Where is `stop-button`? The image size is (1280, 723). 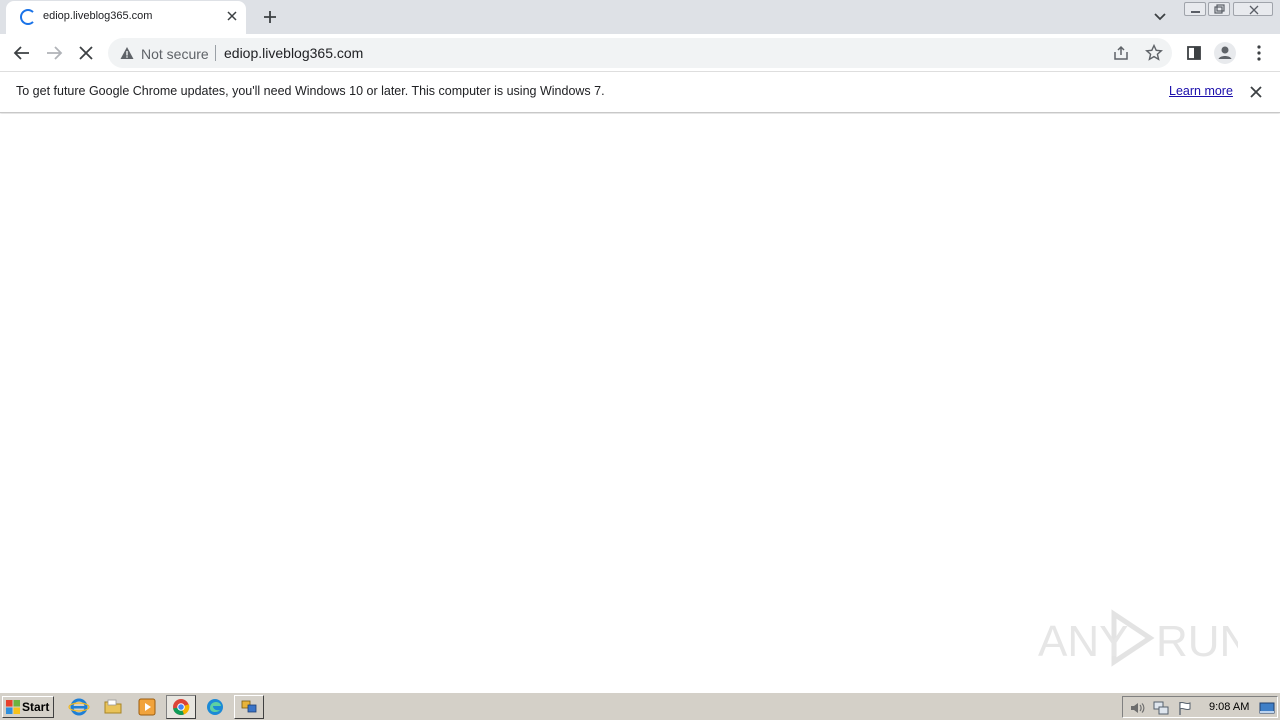
stop-button is located at coordinates (86, 53).